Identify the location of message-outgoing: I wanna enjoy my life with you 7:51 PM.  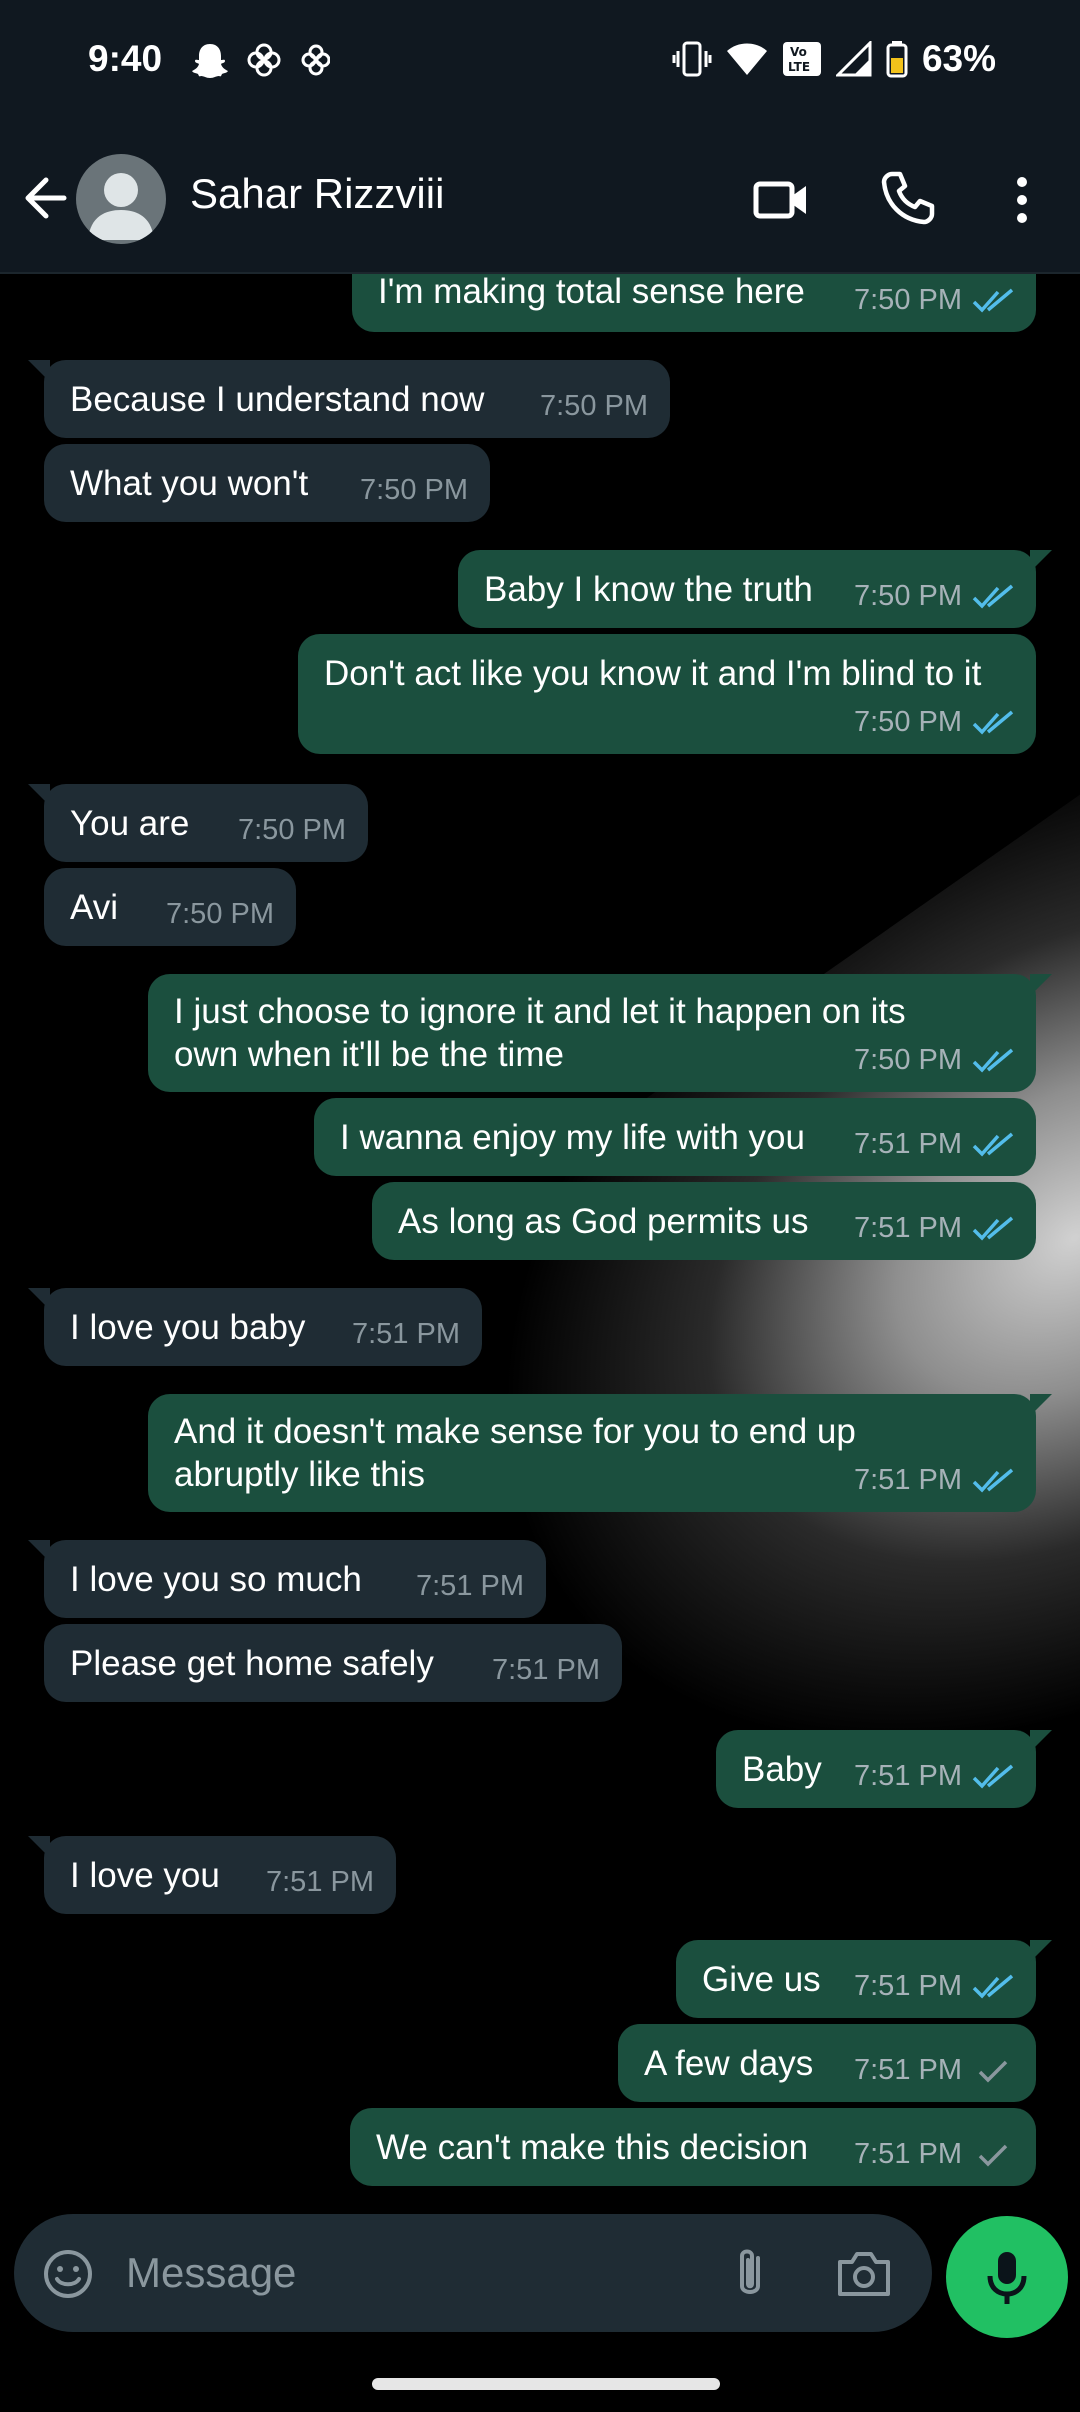
(675, 1137).